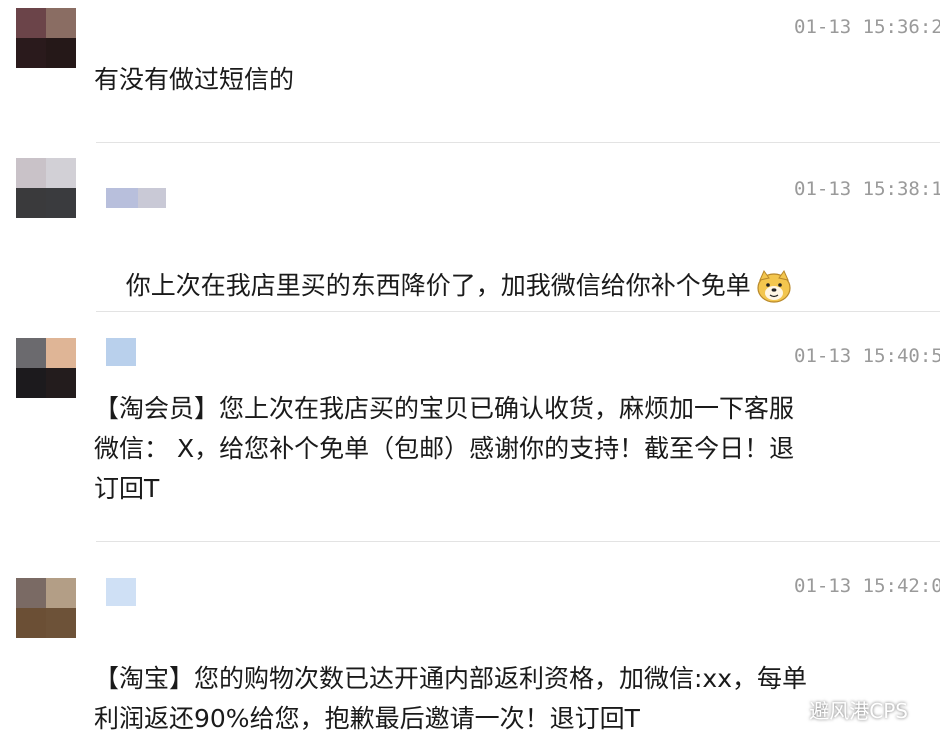 Image resolution: width=940 pixels, height=750 pixels. Describe the element at coordinates (867, 356) in the screenshot. I see `message-timestamp: 01-13 15:40:53` at that location.